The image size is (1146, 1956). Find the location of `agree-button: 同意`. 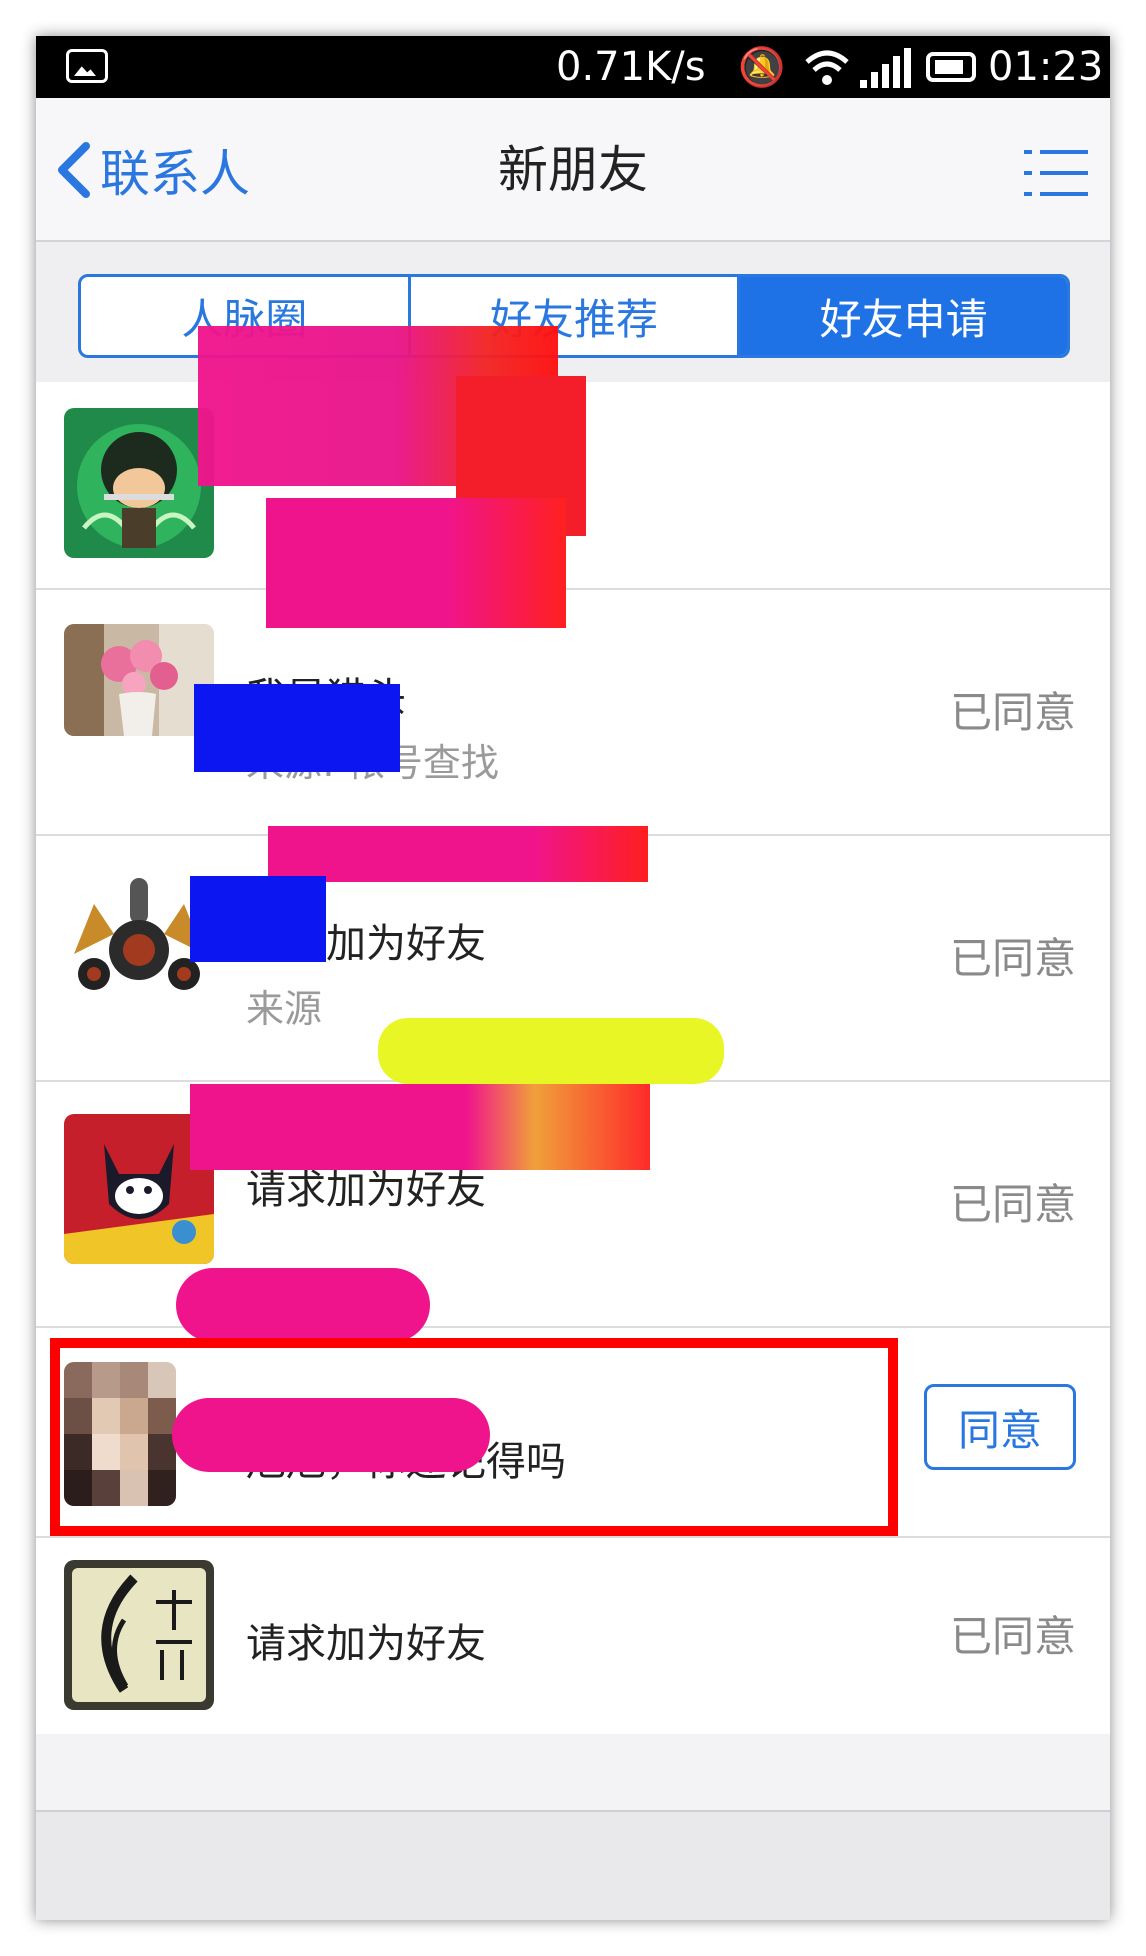

agree-button: 同意 is located at coordinates (1000, 1427).